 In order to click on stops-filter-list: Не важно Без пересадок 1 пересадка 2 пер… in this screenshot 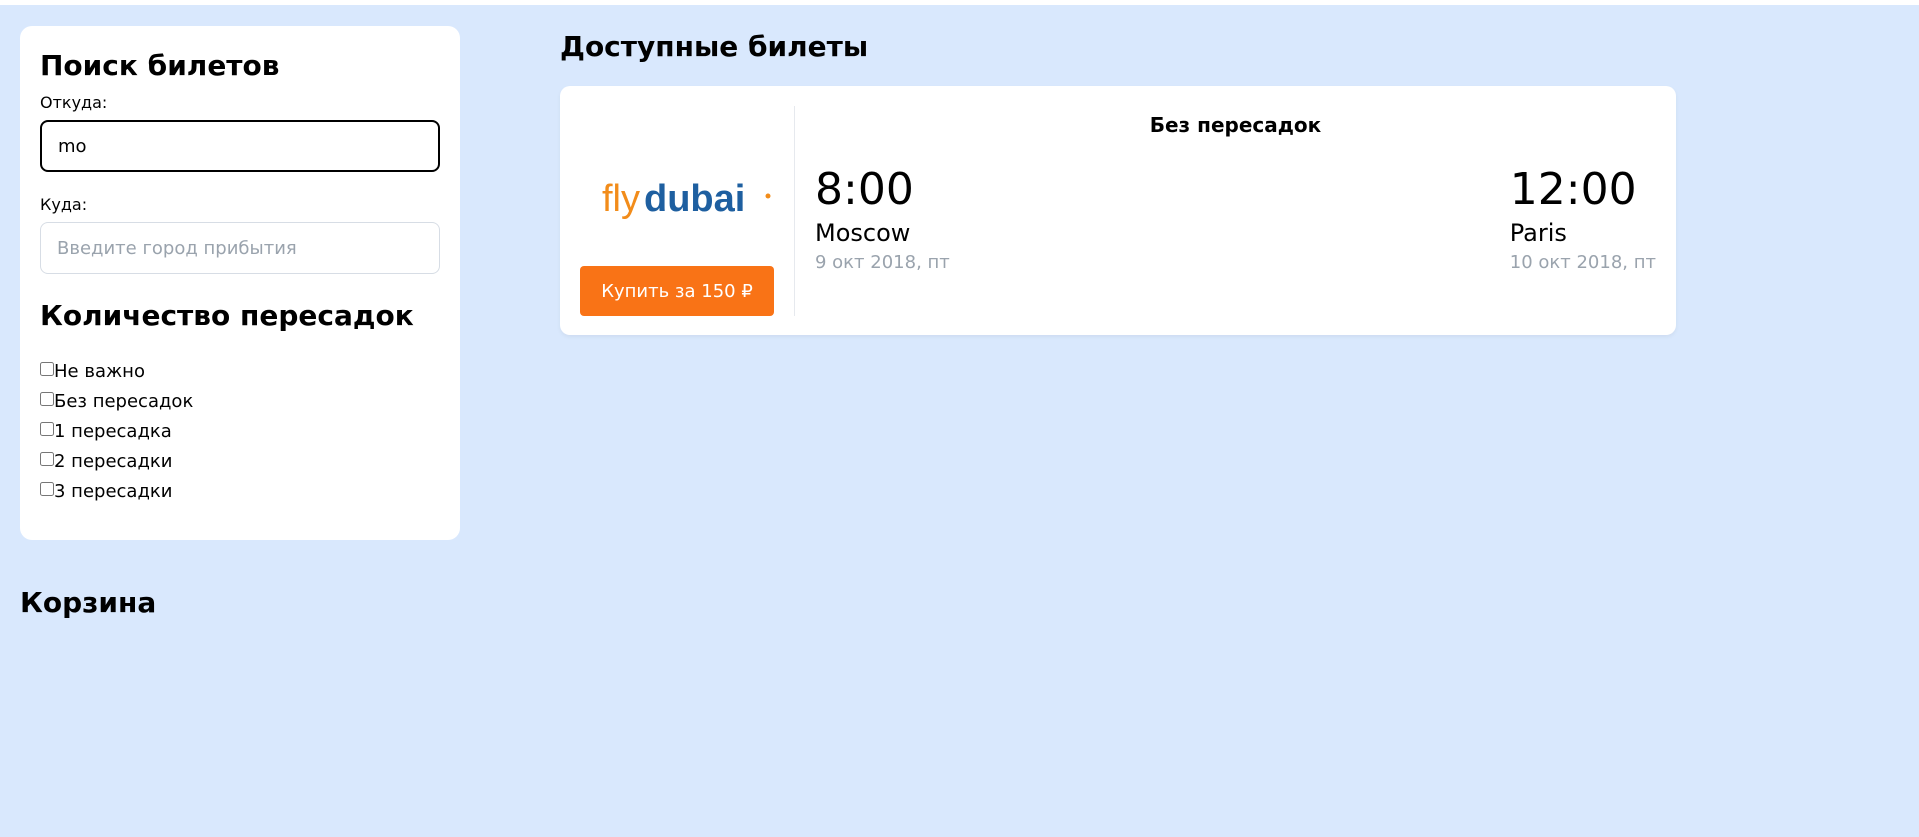, I will do `click(240, 431)`.